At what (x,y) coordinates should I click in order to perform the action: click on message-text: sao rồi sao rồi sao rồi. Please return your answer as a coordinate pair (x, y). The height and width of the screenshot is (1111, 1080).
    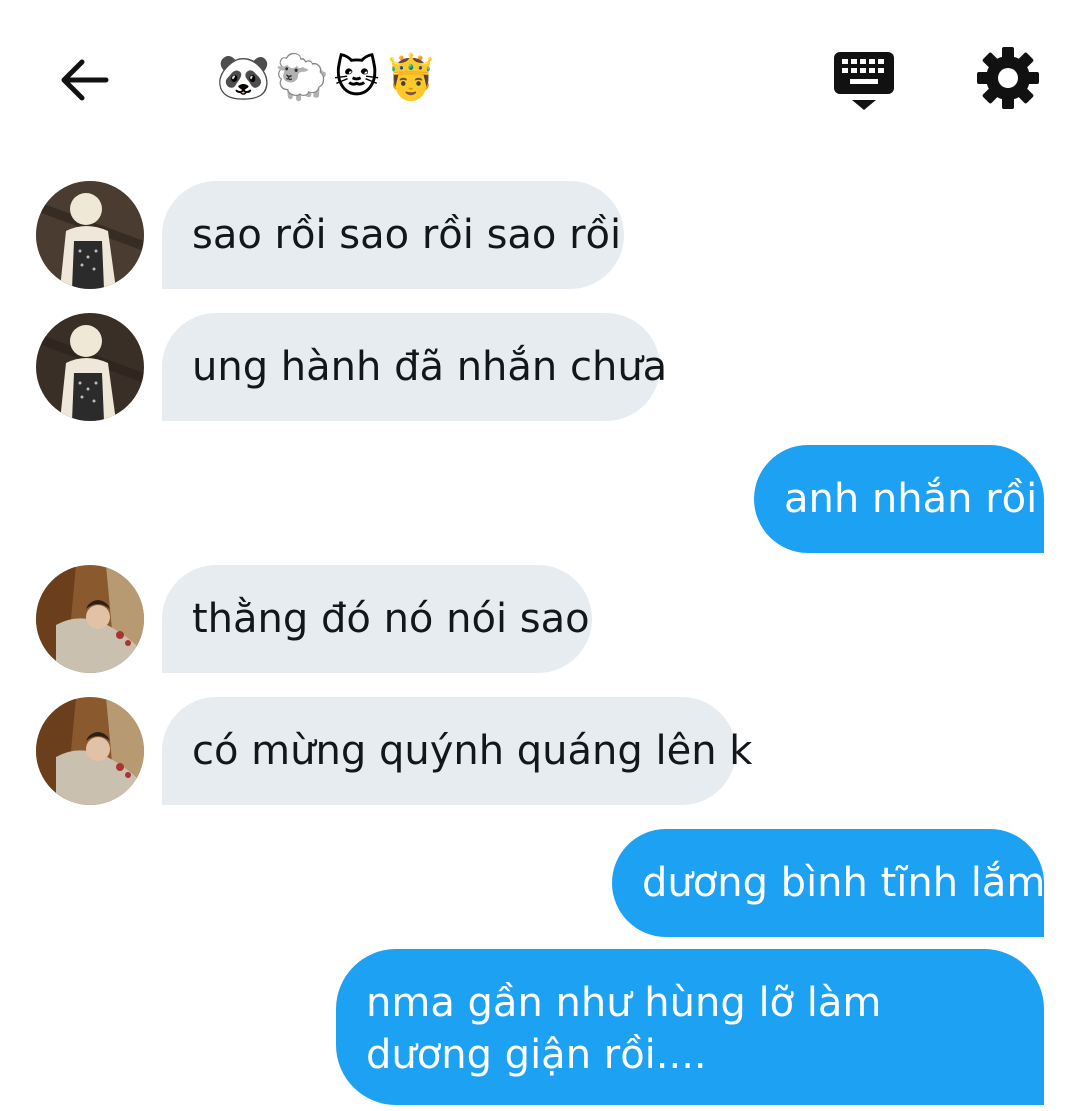
    Looking at the image, I should click on (407, 235).